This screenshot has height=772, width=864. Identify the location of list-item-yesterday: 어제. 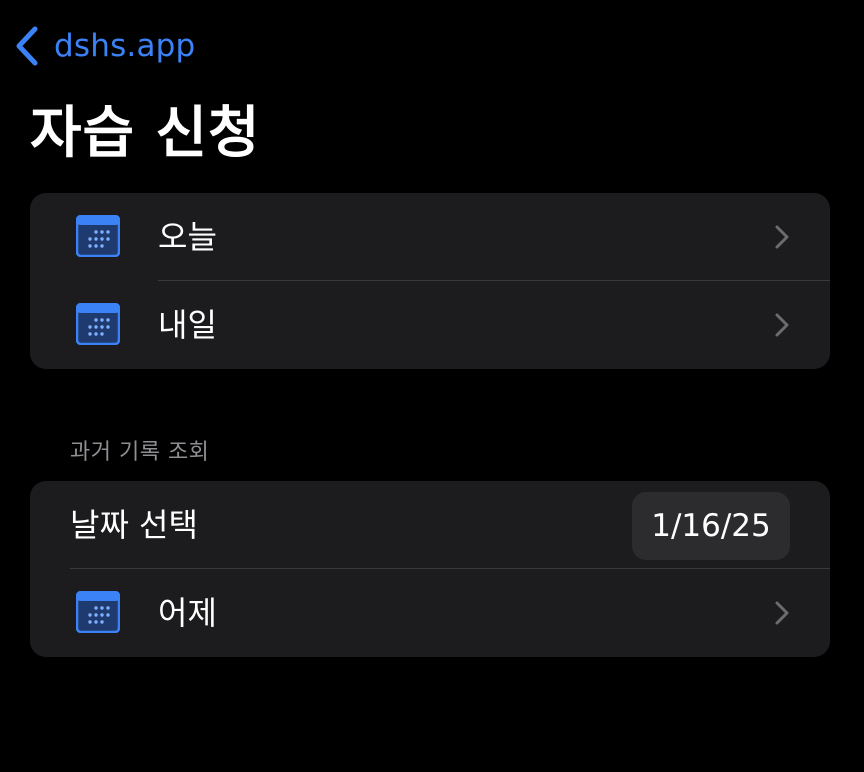
(430, 613).